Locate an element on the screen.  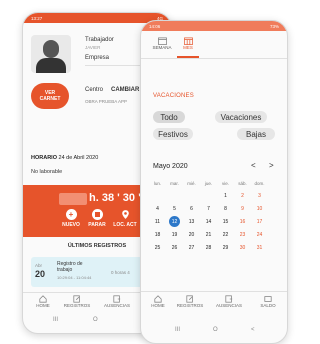
calendar-day: 27 is located at coordinates (191, 247).